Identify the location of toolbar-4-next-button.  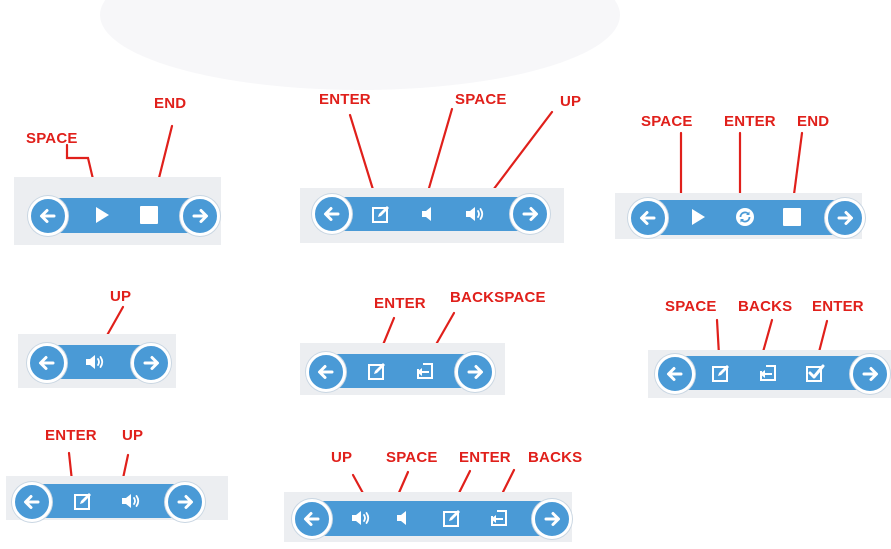
(151, 363).